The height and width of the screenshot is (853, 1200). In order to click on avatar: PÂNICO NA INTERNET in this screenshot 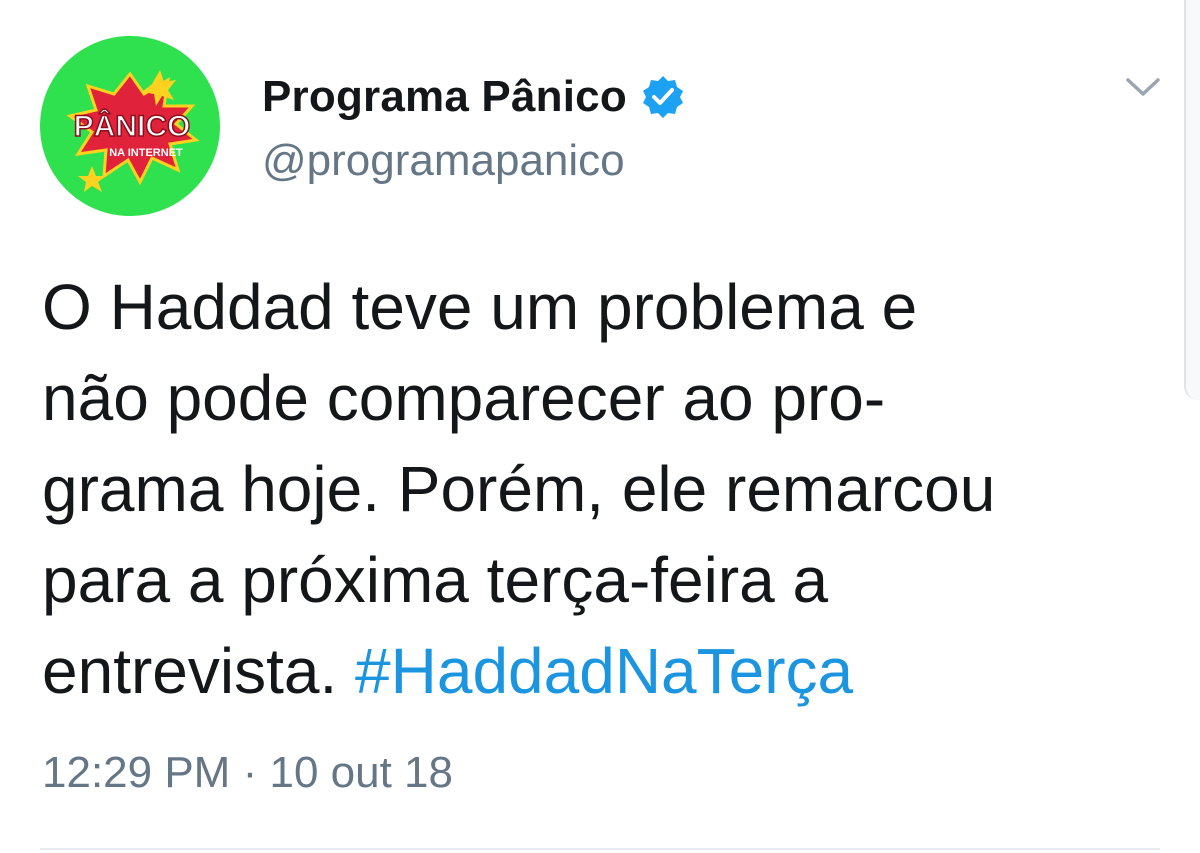, I will do `click(130, 126)`.